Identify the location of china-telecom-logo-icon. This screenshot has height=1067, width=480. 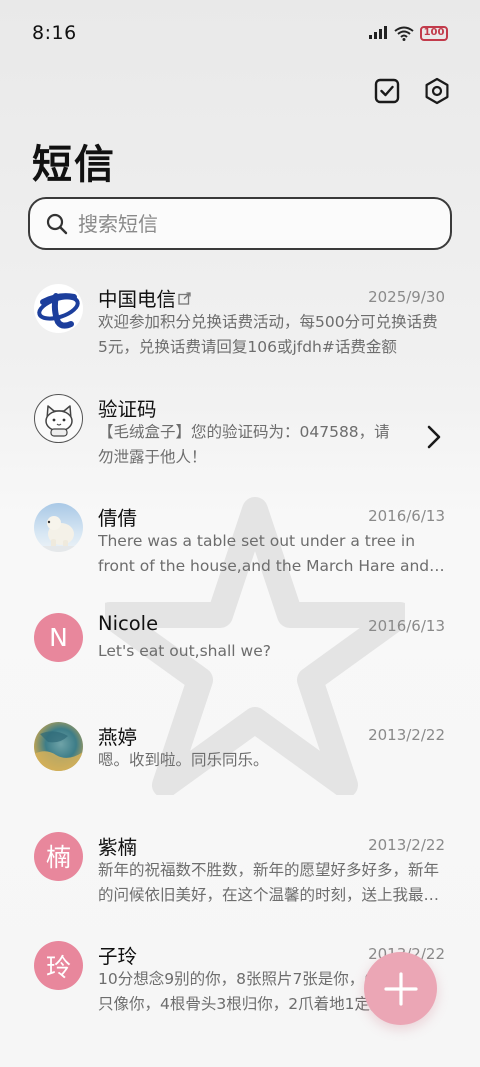
(58, 308).